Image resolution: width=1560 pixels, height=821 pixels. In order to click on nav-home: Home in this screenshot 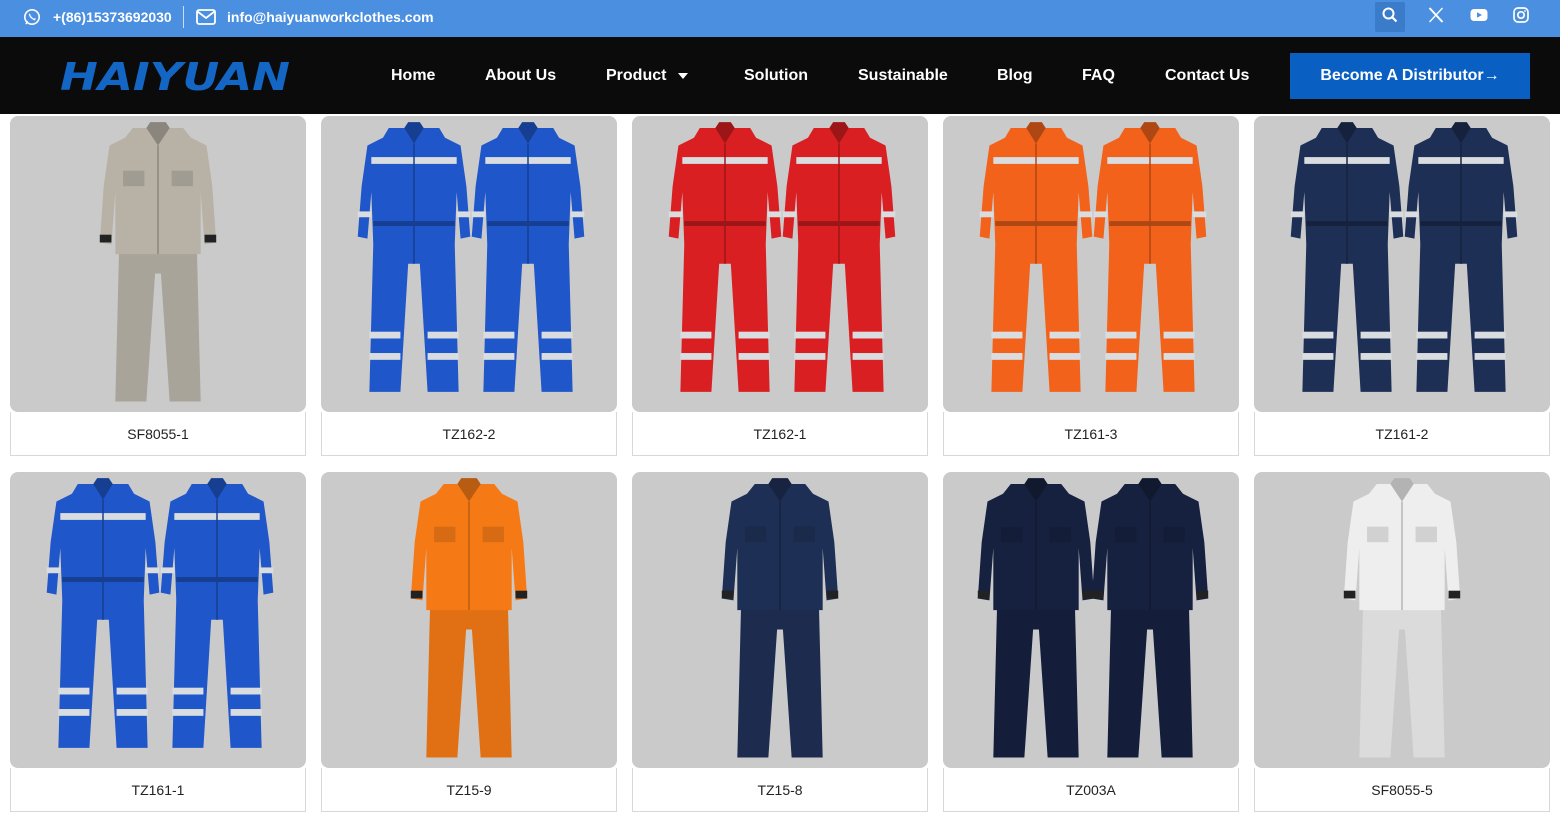, I will do `click(413, 75)`.